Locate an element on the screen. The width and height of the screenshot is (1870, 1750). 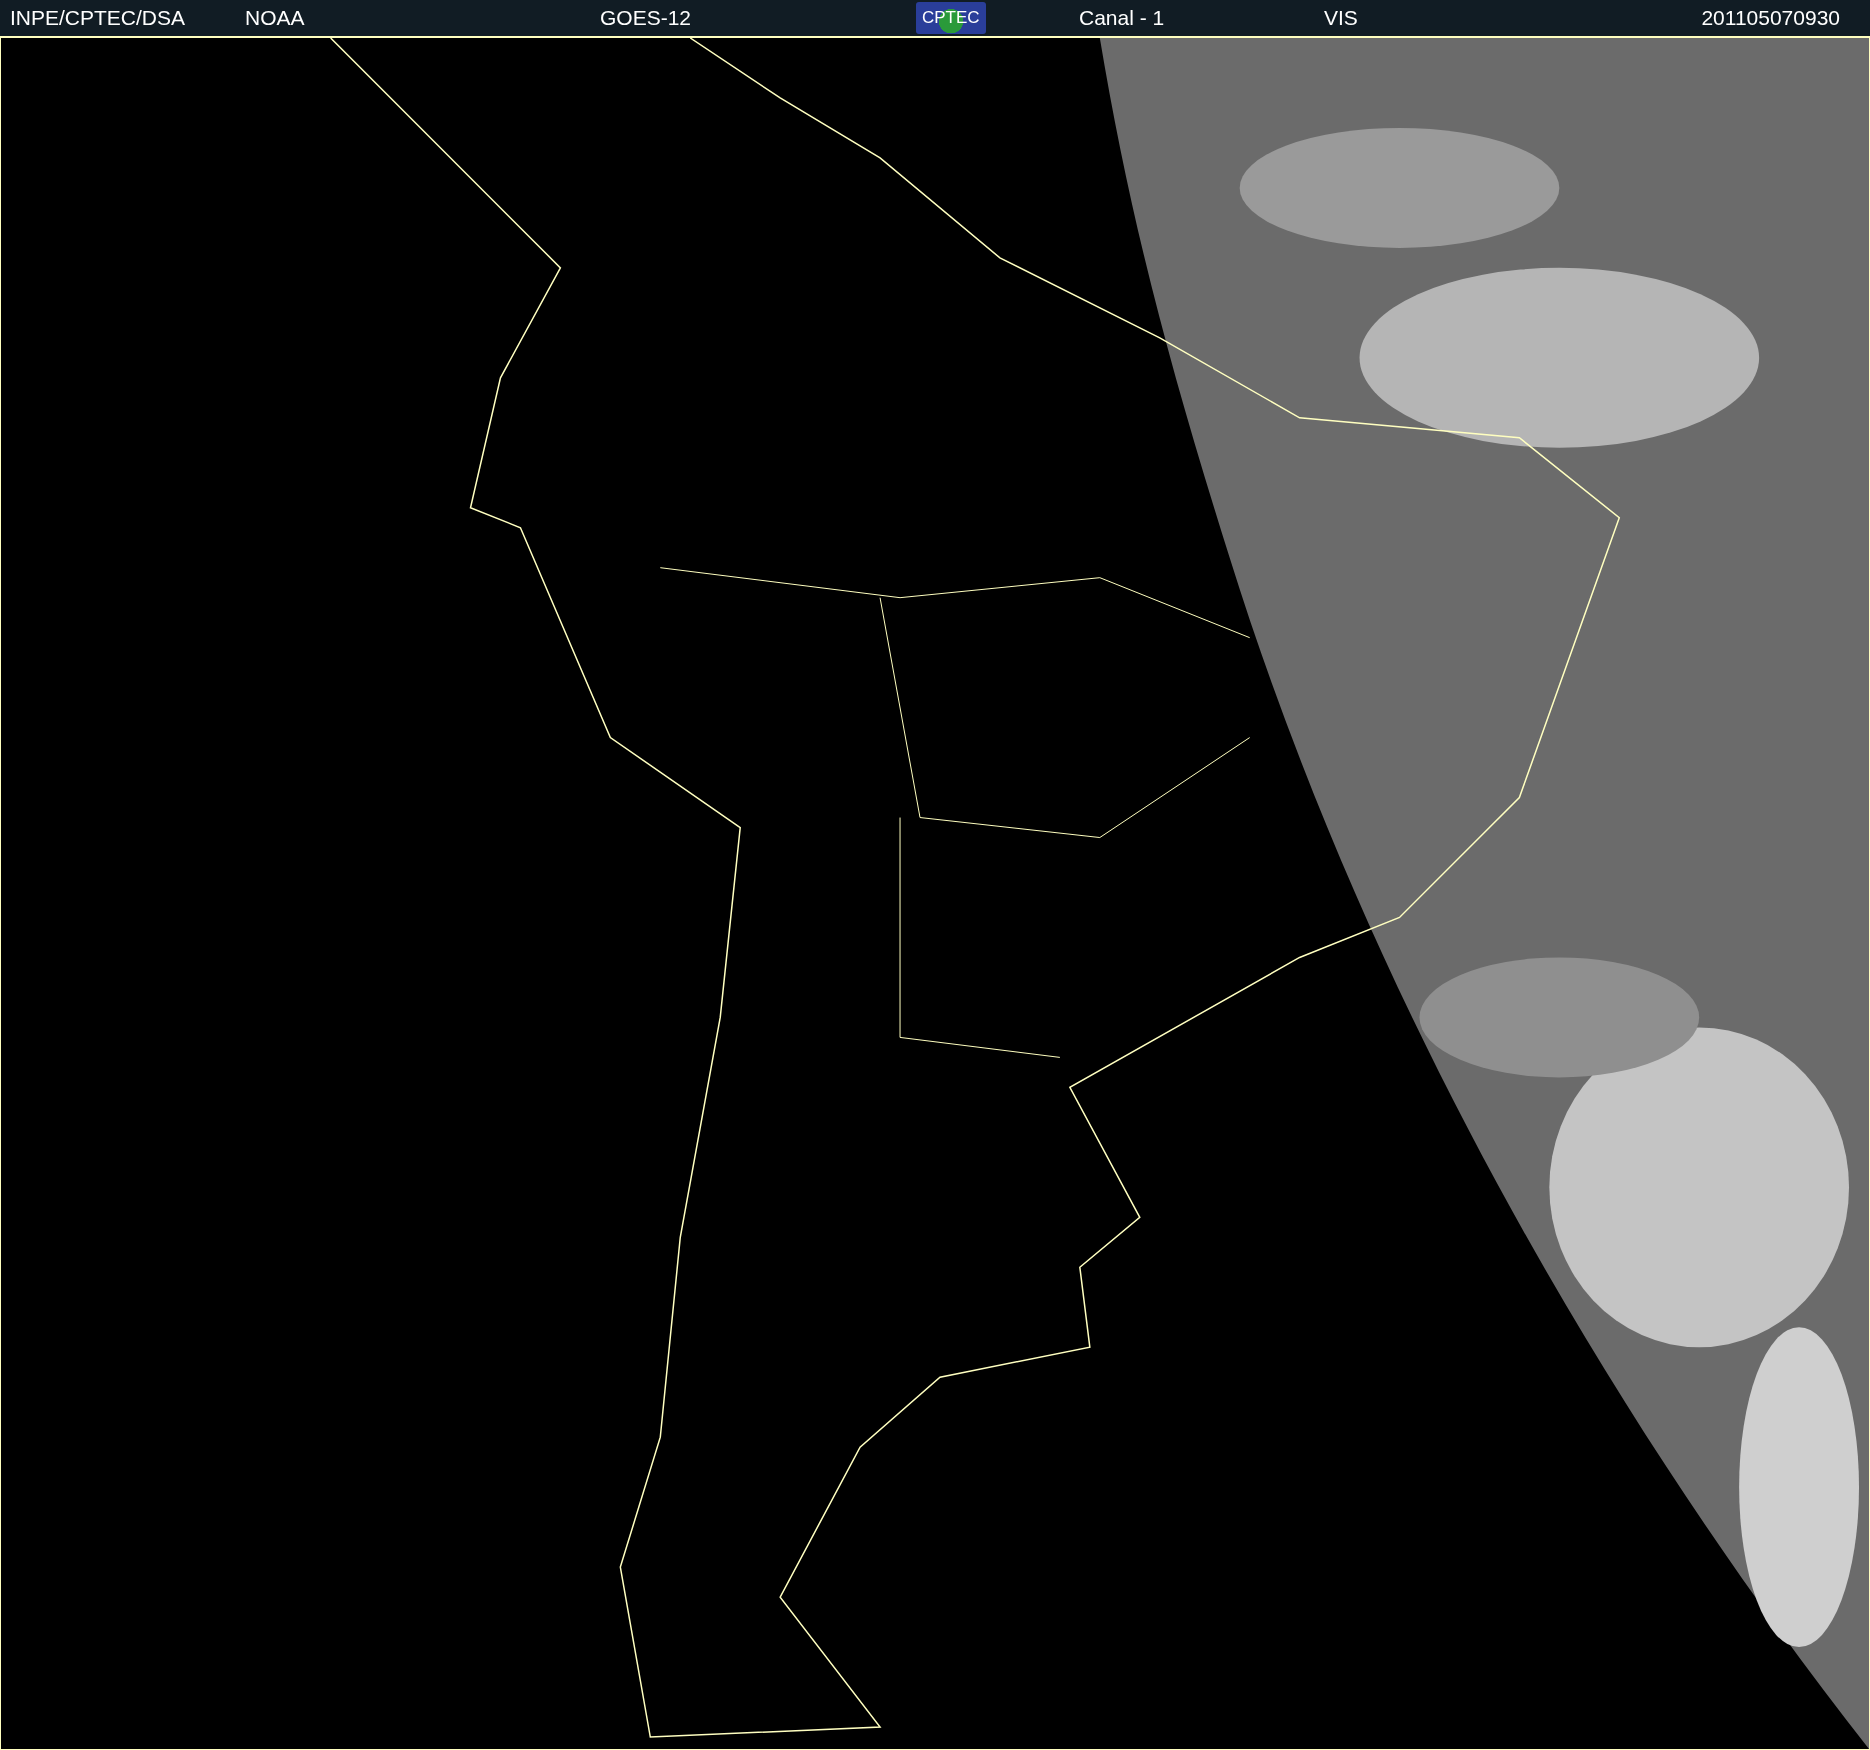
header-label: 201105070930 is located at coordinates (1770, 18).